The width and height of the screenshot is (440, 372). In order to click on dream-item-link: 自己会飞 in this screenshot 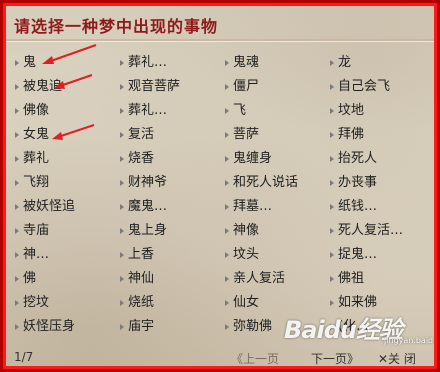, I will do `click(381, 87)`.